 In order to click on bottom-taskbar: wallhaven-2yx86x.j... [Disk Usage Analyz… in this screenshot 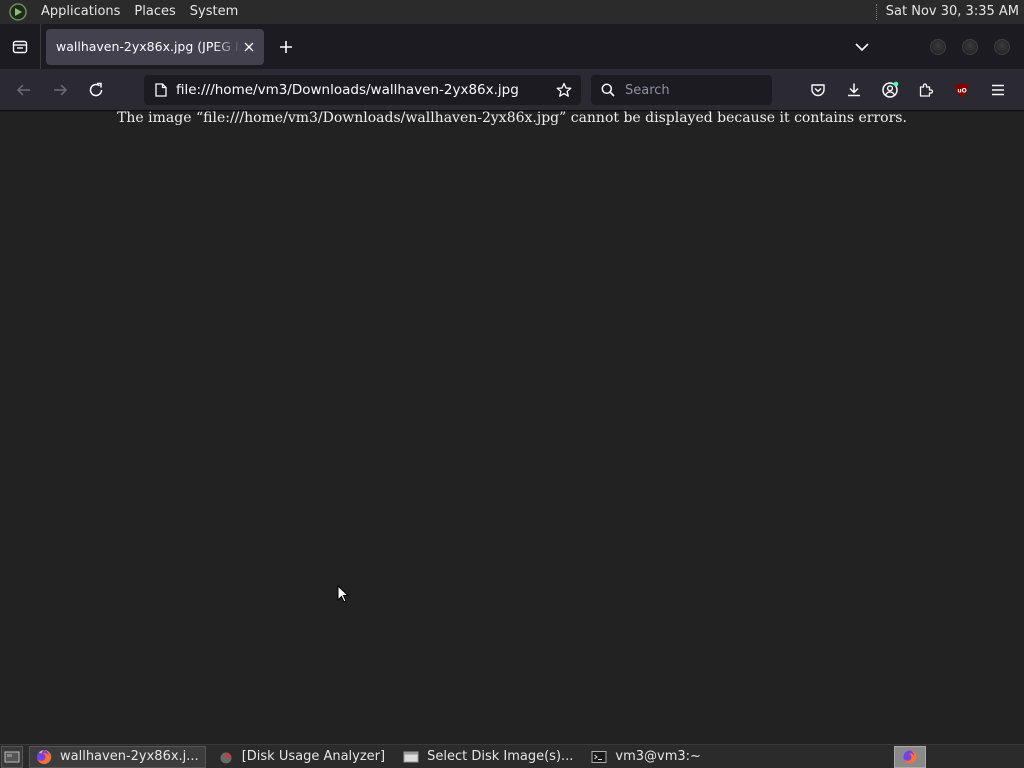, I will do `click(512, 756)`.